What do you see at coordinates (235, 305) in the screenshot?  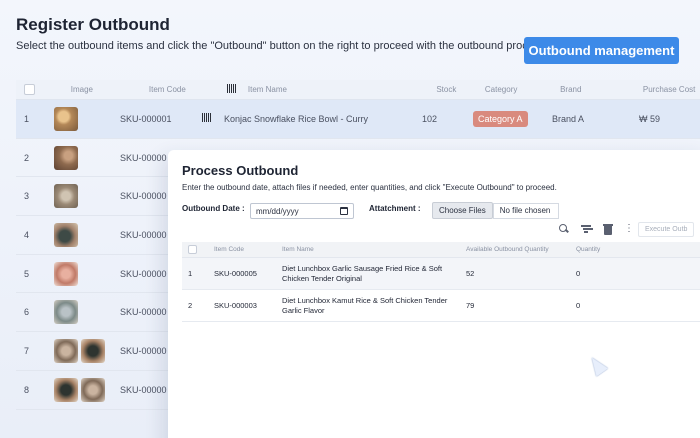 I see `item-code: SKU-000003` at bounding box center [235, 305].